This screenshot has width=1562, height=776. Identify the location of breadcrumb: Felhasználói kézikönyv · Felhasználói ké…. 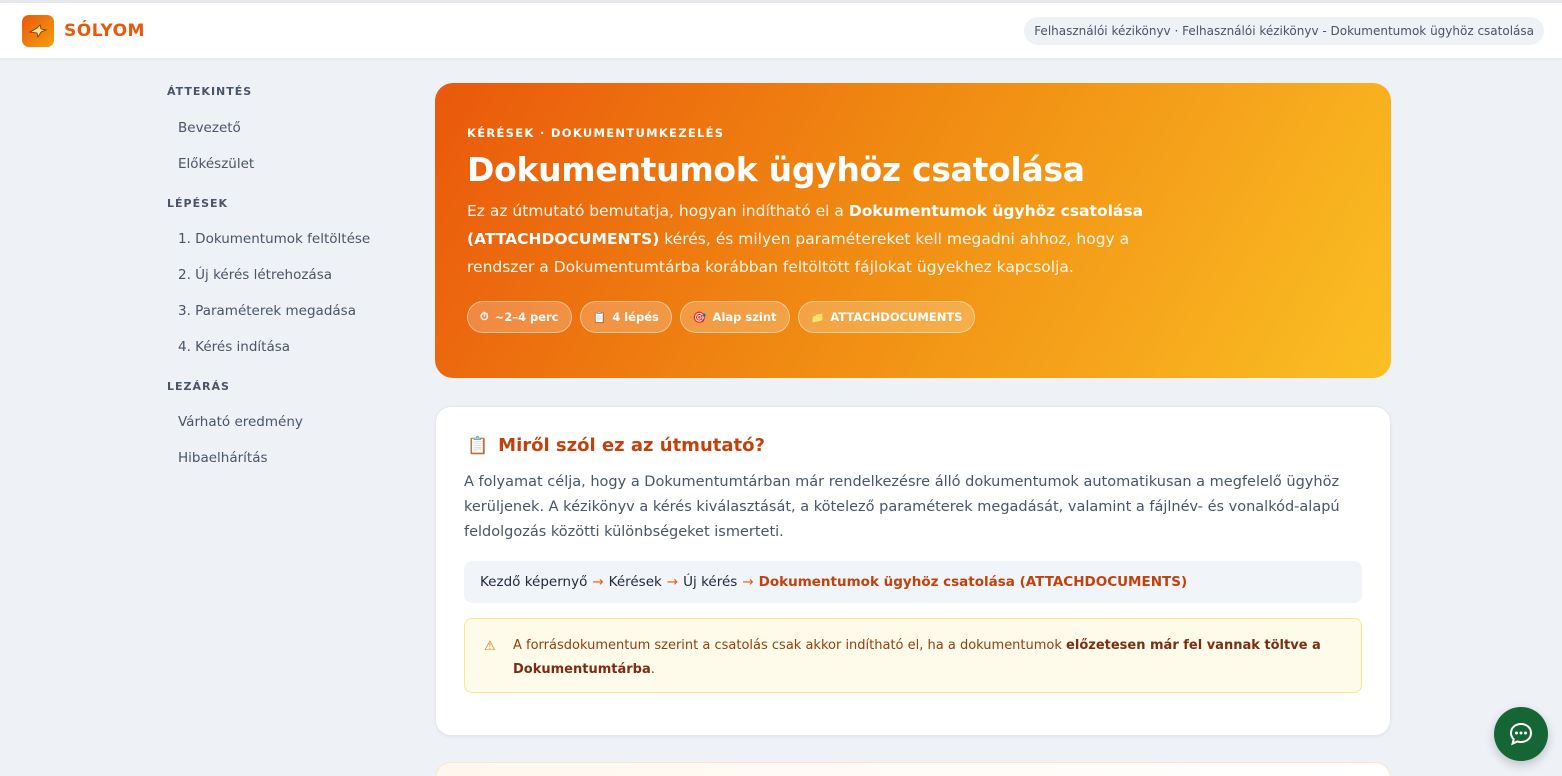
(1284, 30).